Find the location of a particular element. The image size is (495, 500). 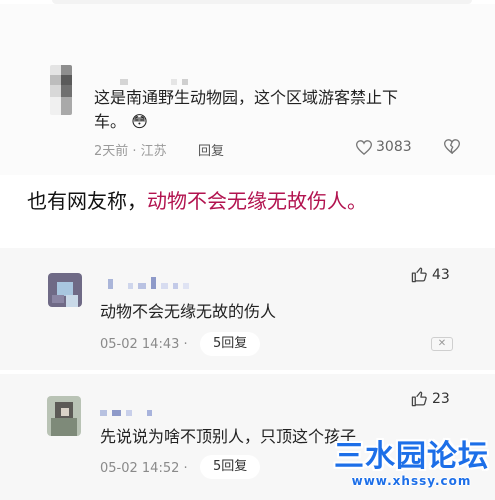

heart-icon is located at coordinates (364, 147).